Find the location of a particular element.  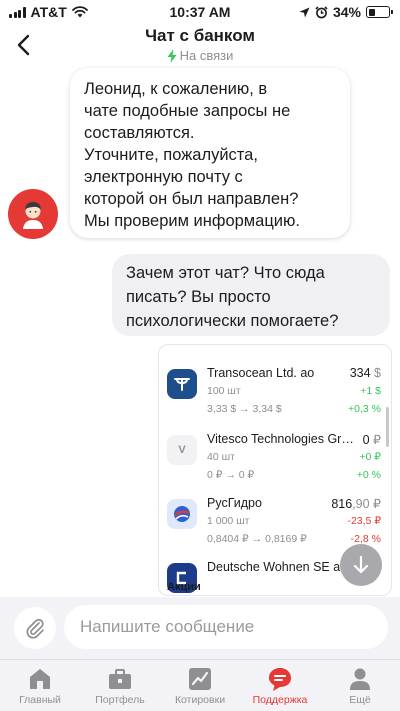

asset-change: +1 $ is located at coordinates (370, 391).